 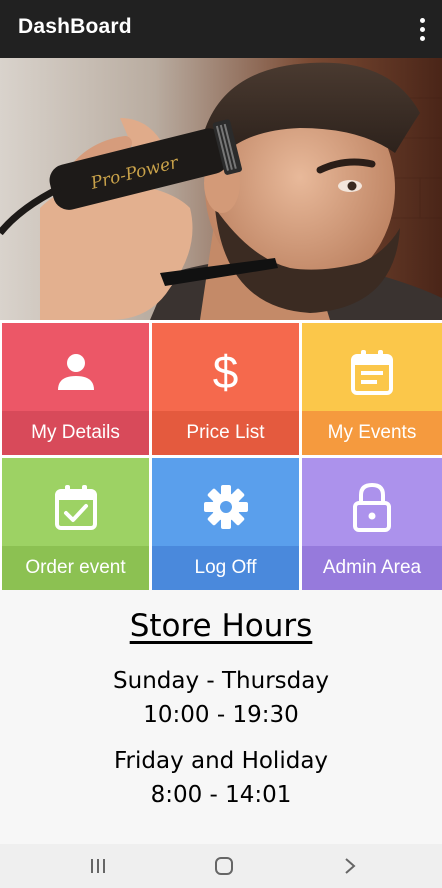 I want to click on store-hours-title: Store Hours, so click(x=221, y=626).